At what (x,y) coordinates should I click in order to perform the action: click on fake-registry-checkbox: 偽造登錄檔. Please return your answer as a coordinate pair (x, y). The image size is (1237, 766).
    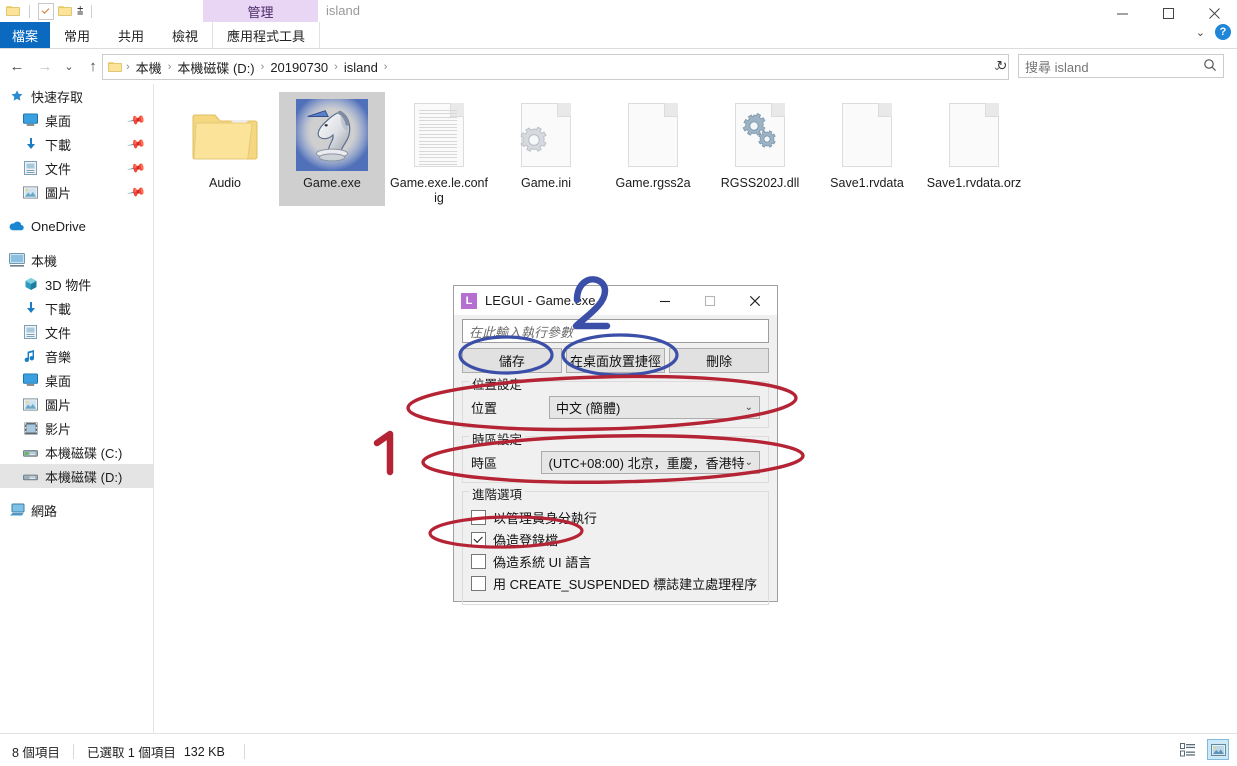
    Looking at the image, I should click on (615, 539).